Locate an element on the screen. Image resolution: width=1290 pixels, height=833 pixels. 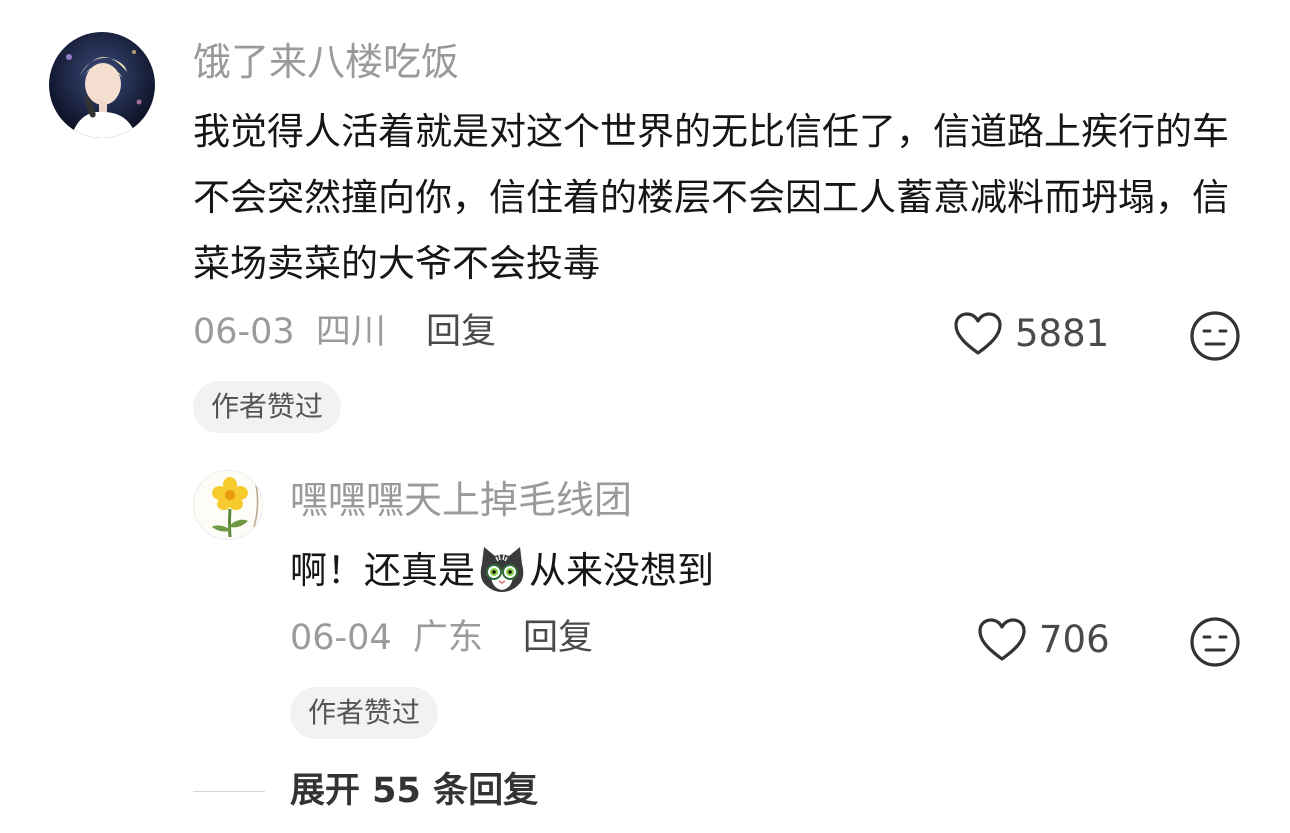
comment-date: 06-04 is located at coordinates (341, 638).